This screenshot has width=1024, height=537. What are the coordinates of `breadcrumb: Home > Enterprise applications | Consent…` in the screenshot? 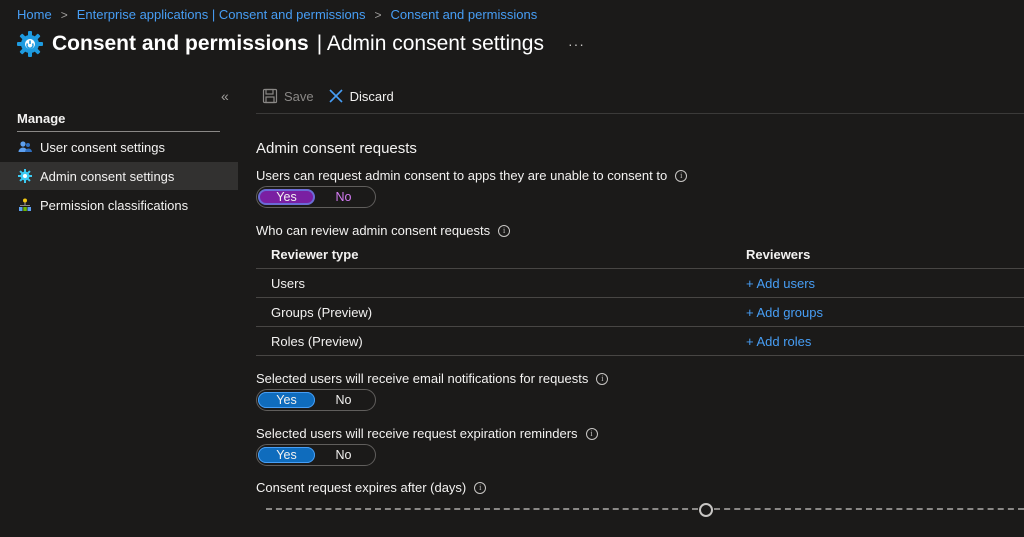 It's located at (277, 14).